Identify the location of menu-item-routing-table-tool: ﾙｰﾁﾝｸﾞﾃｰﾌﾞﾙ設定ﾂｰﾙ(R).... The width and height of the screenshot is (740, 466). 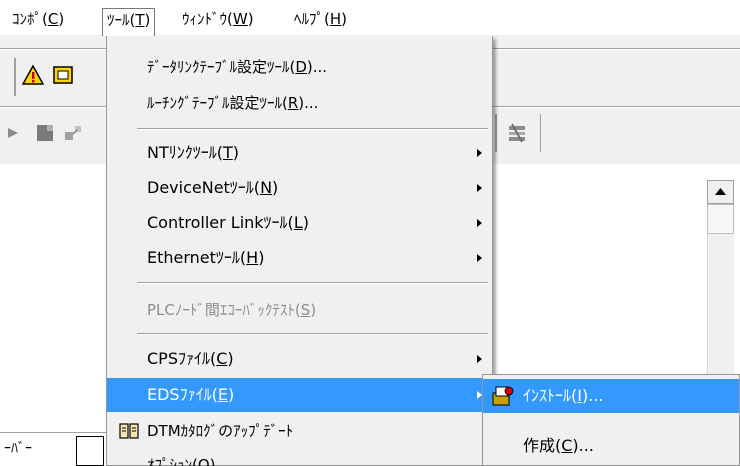
(299, 103).